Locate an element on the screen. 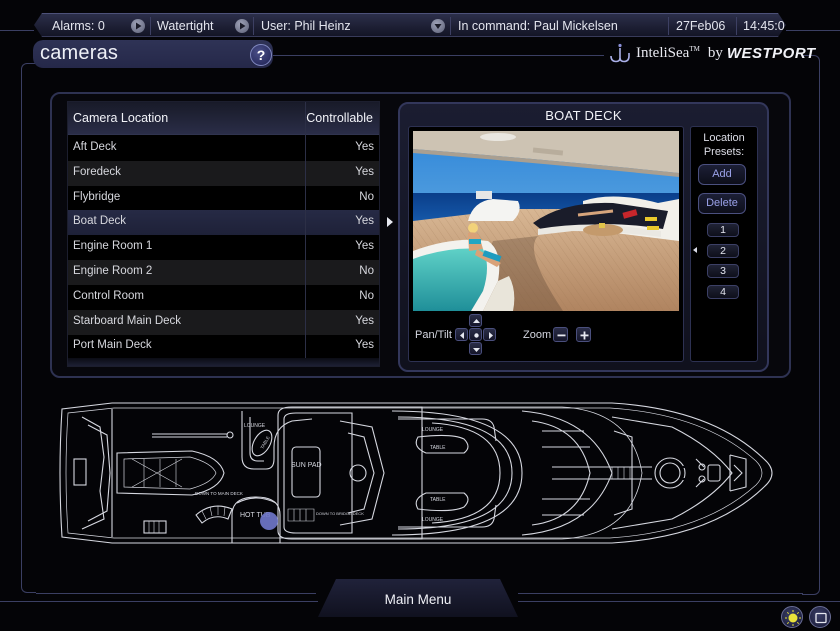  tilt-down-button is located at coordinates (475, 348).